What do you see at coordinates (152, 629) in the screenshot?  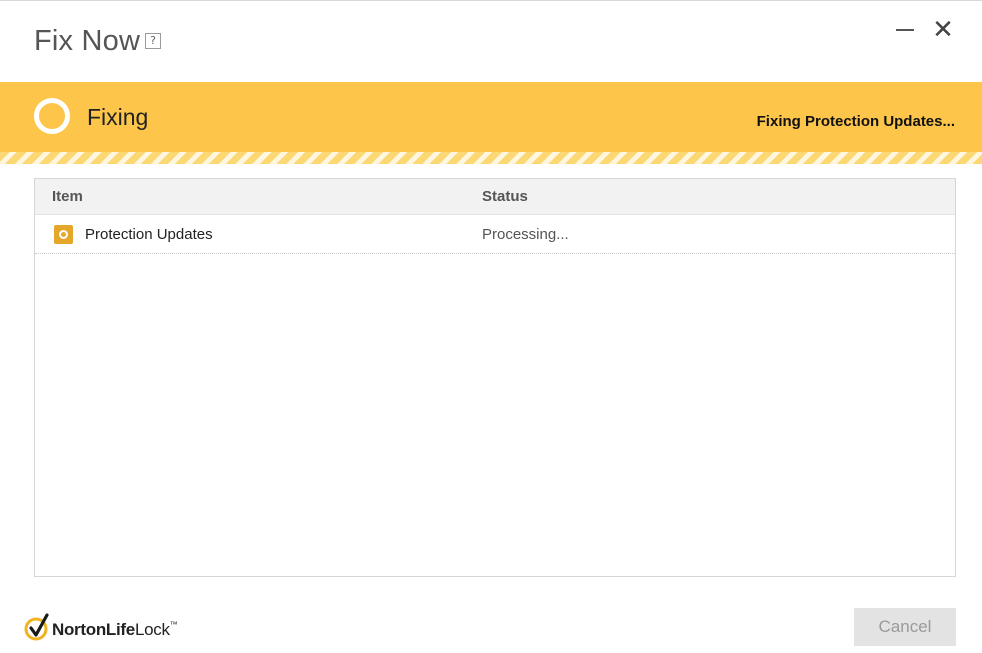 I see `logo-text-regular: Lock` at bounding box center [152, 629].